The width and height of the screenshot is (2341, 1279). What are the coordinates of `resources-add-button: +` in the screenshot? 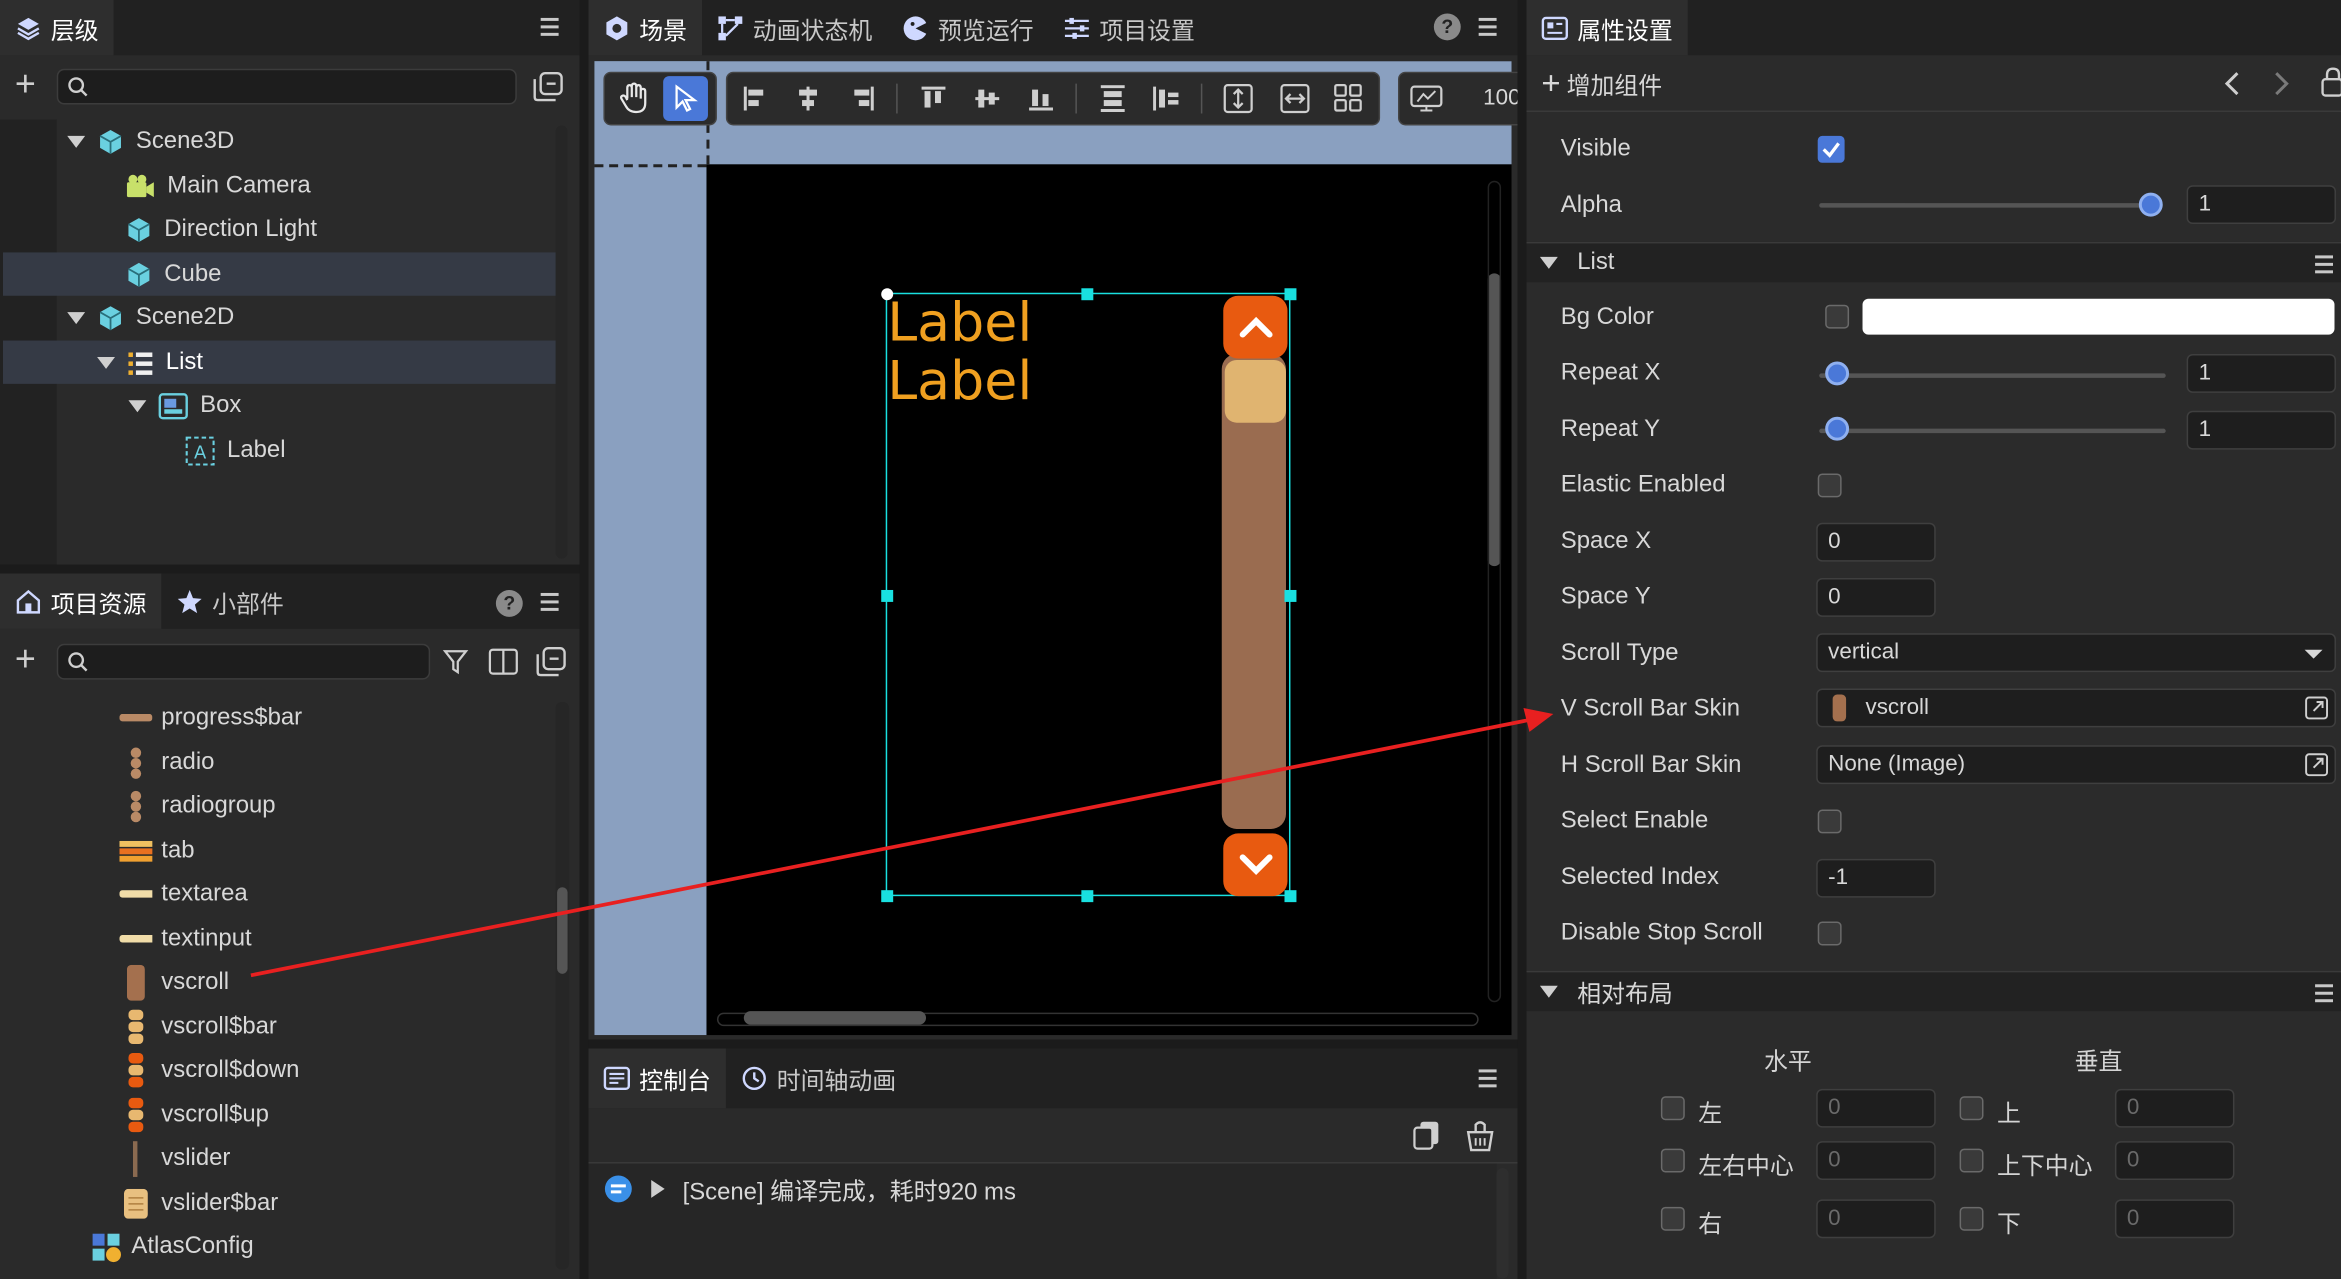 It's located at (25, 660).